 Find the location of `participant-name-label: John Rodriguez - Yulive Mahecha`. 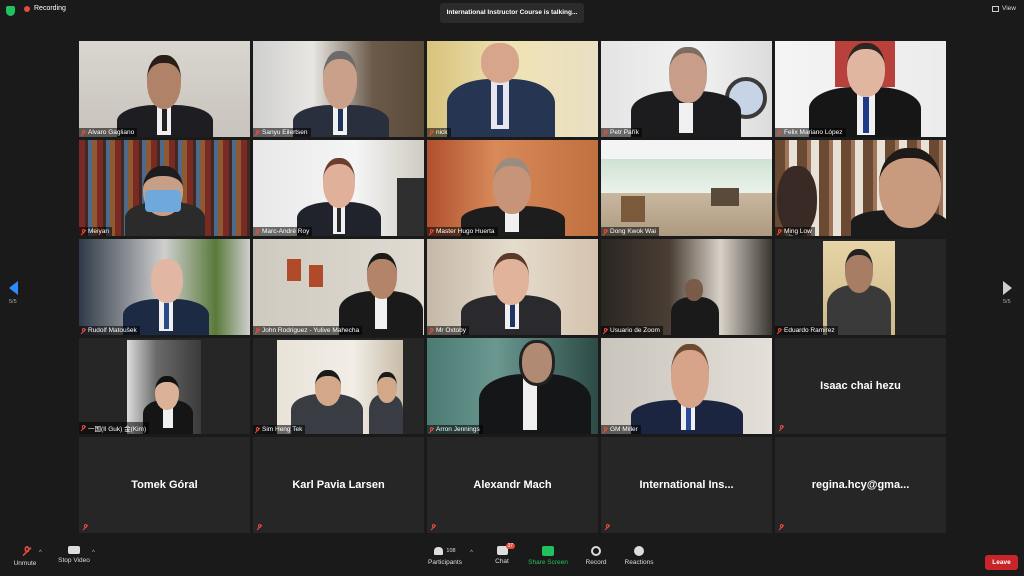

participant-name-label: John Rodriguez - Yulive Mahecha is located at coordinates (308, 330).